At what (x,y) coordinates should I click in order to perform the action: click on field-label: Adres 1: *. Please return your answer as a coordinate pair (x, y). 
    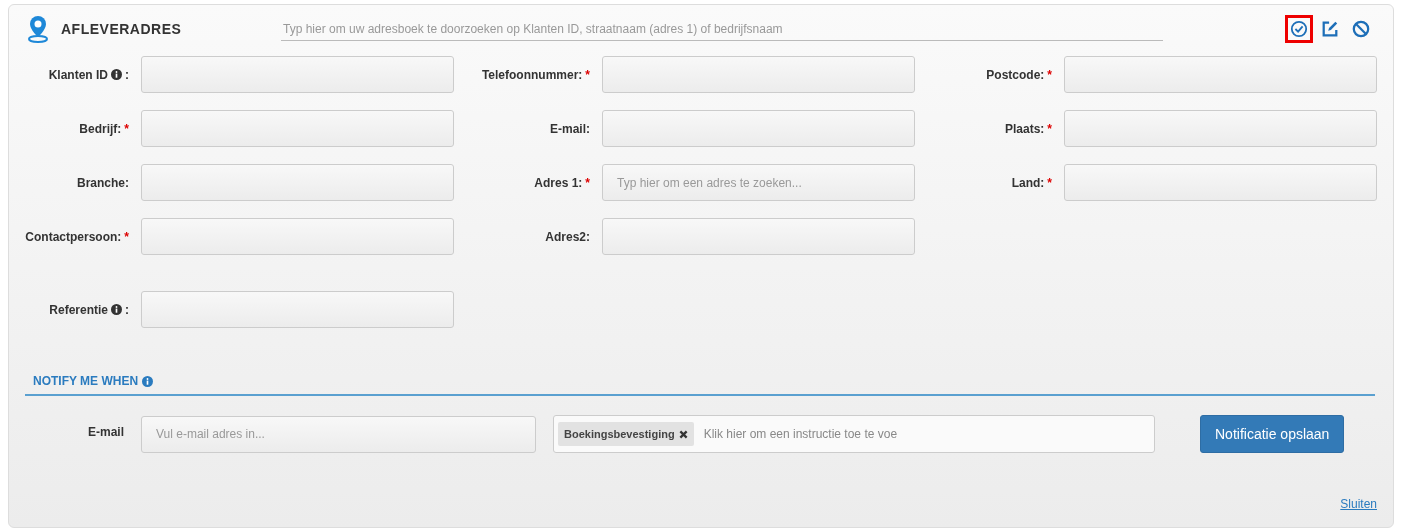
    Looking at the image, I should click on (562, 183).